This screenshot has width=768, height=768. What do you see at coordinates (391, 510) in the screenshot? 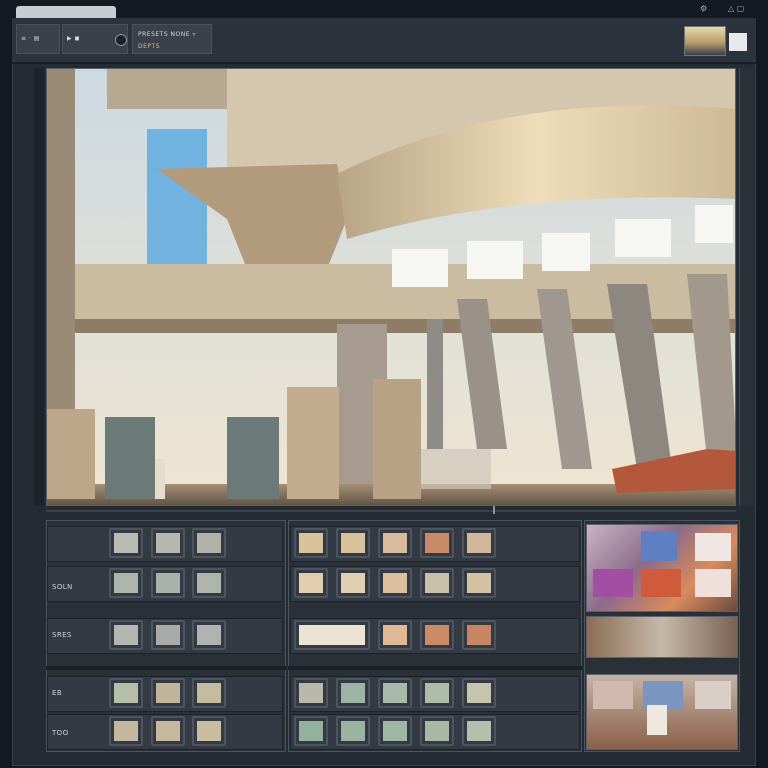
I see `viewport-divider` at bounding box center [391, 510].